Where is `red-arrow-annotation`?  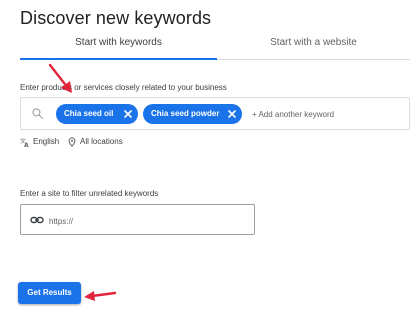
red-arrow-annotation is located at coordinates (100, 296).